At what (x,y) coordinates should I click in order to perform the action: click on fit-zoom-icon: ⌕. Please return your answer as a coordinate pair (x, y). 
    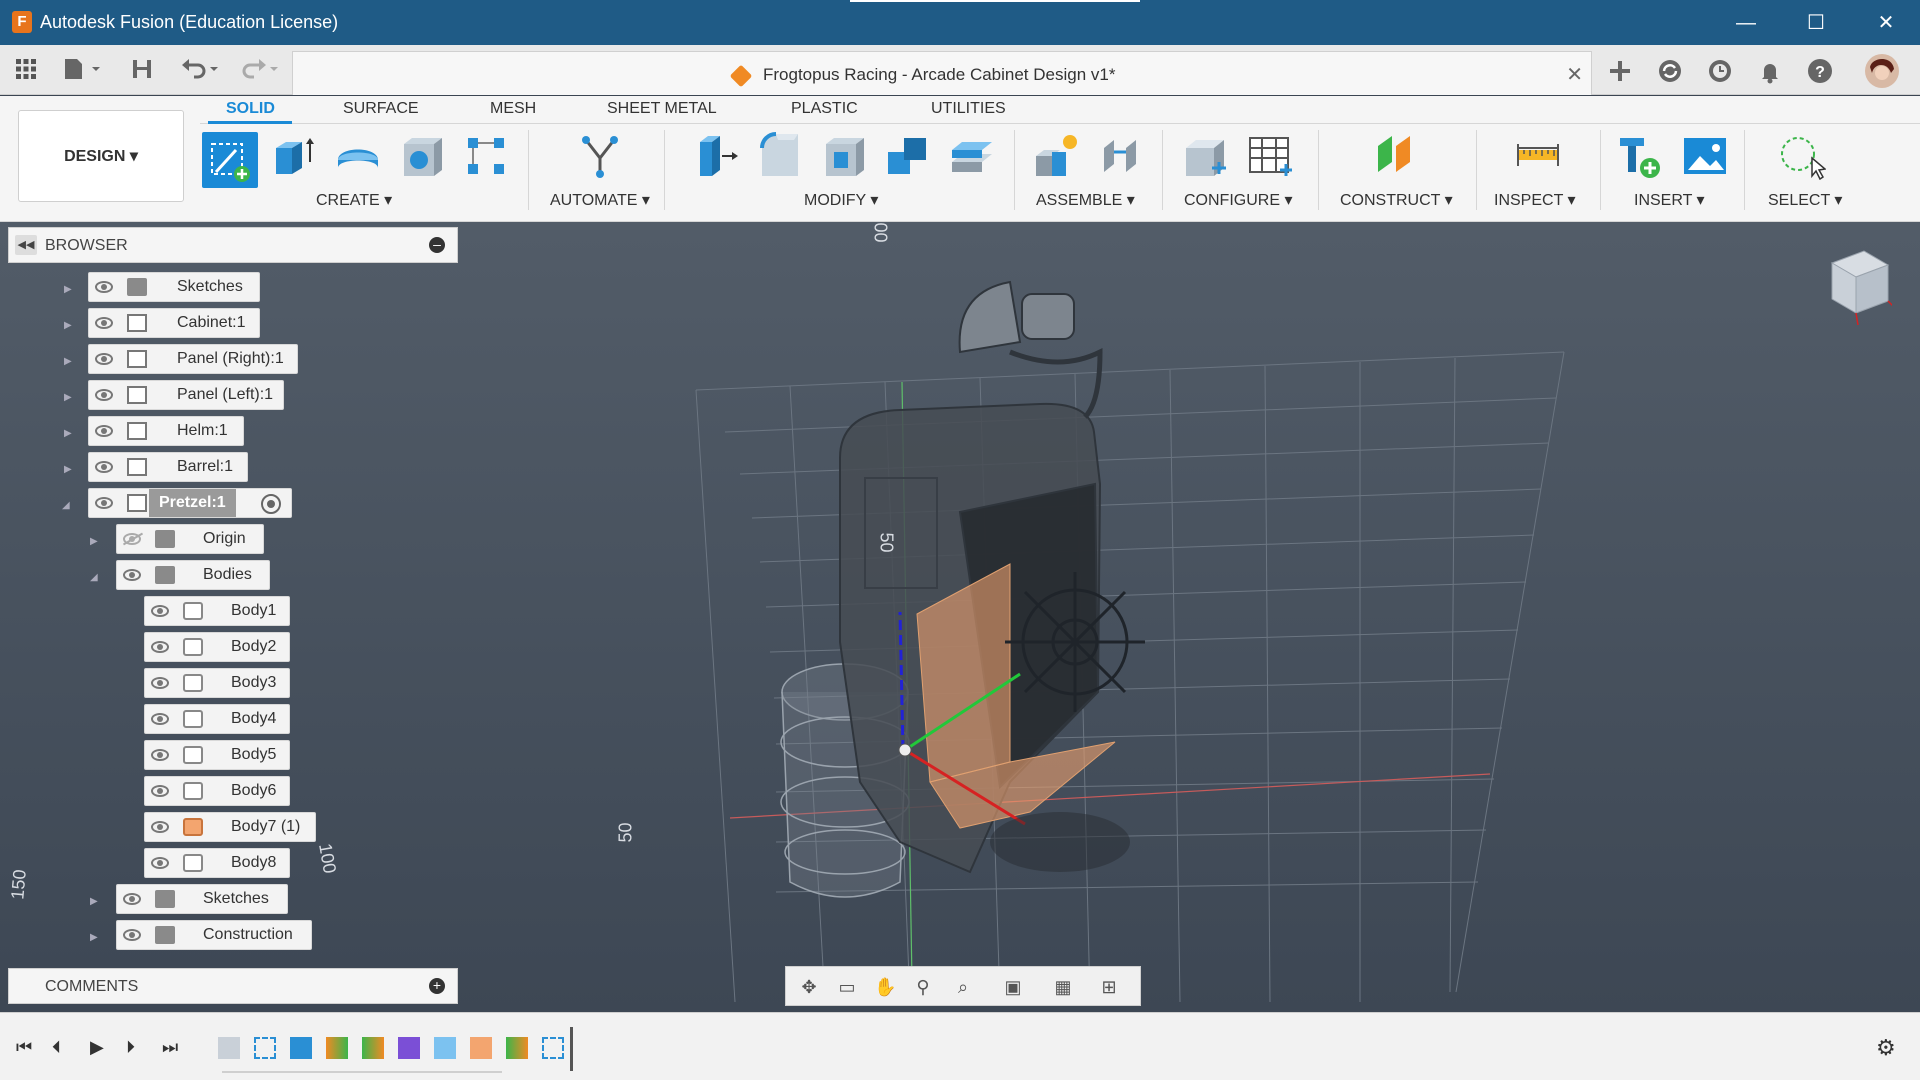
    Looking at the image, I should click on (963, 987).